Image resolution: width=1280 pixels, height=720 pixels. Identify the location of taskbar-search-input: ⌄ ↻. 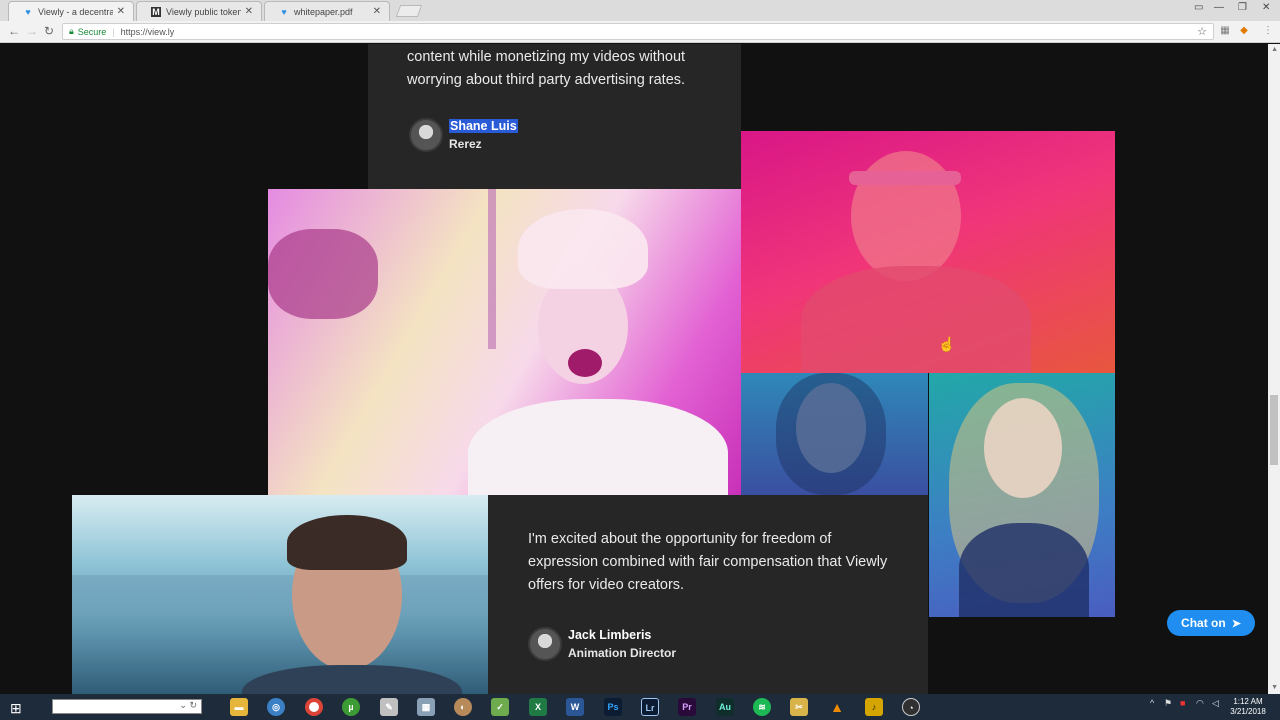
(127, 706).